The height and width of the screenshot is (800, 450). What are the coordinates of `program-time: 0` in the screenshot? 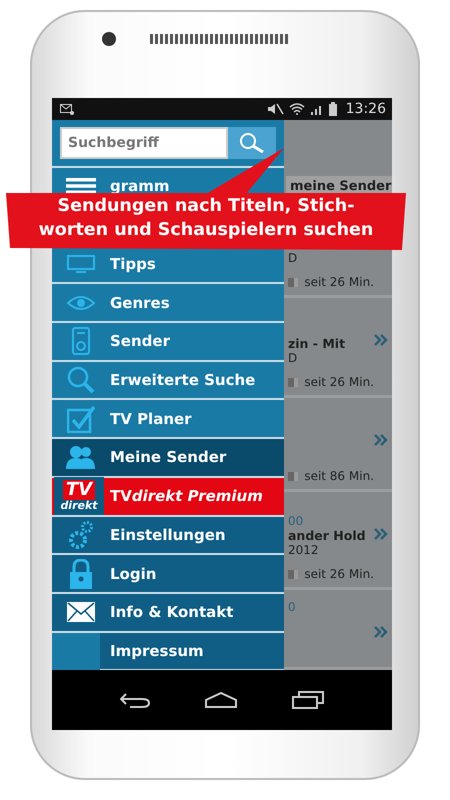 It's located at (292, 607).